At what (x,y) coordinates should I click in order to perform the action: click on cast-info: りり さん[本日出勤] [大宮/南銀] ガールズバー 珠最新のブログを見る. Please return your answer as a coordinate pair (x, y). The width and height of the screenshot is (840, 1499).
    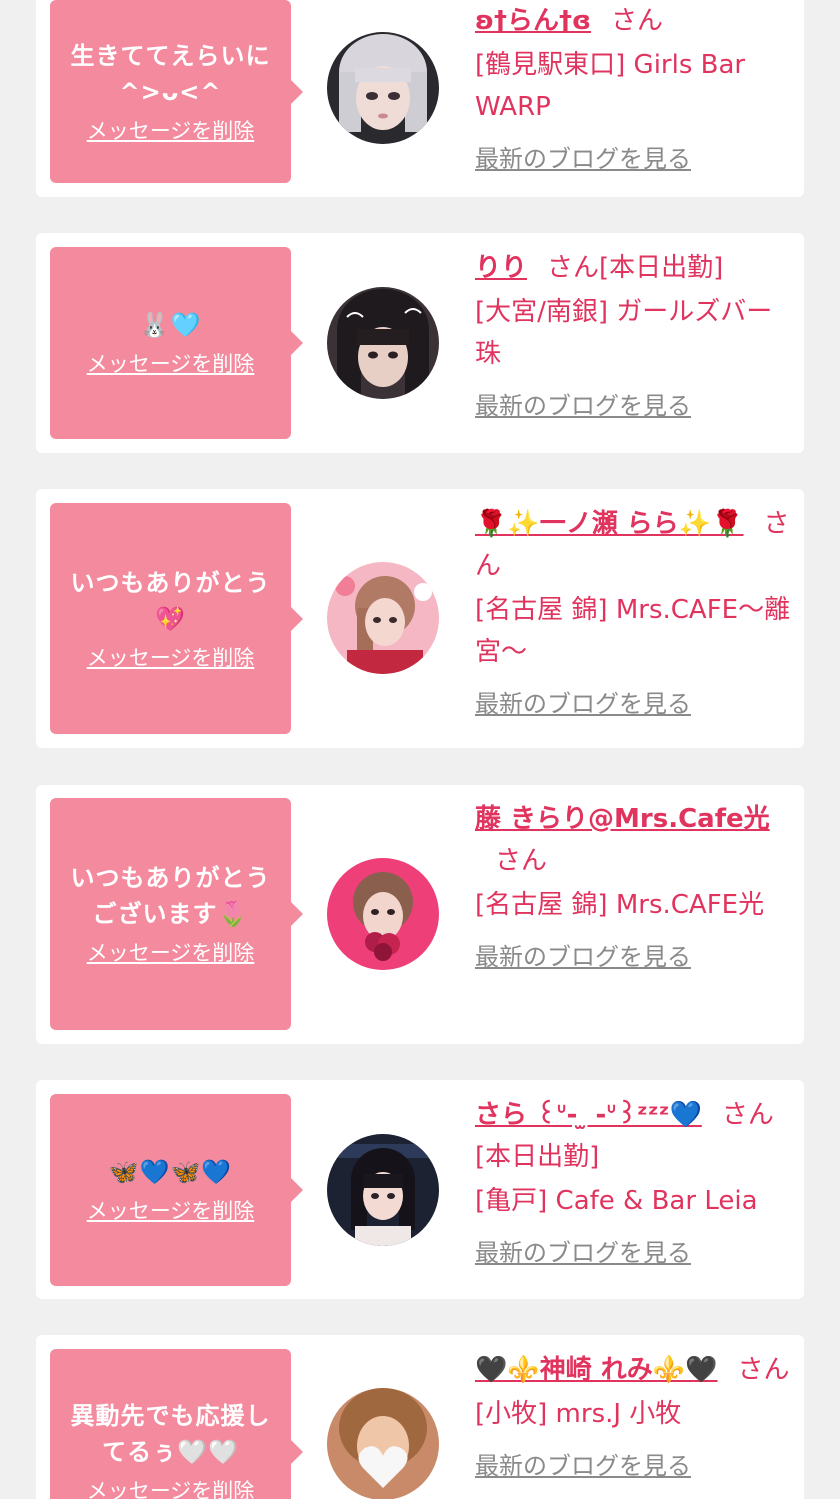
    Looking at the image, I should click on (635, 335).